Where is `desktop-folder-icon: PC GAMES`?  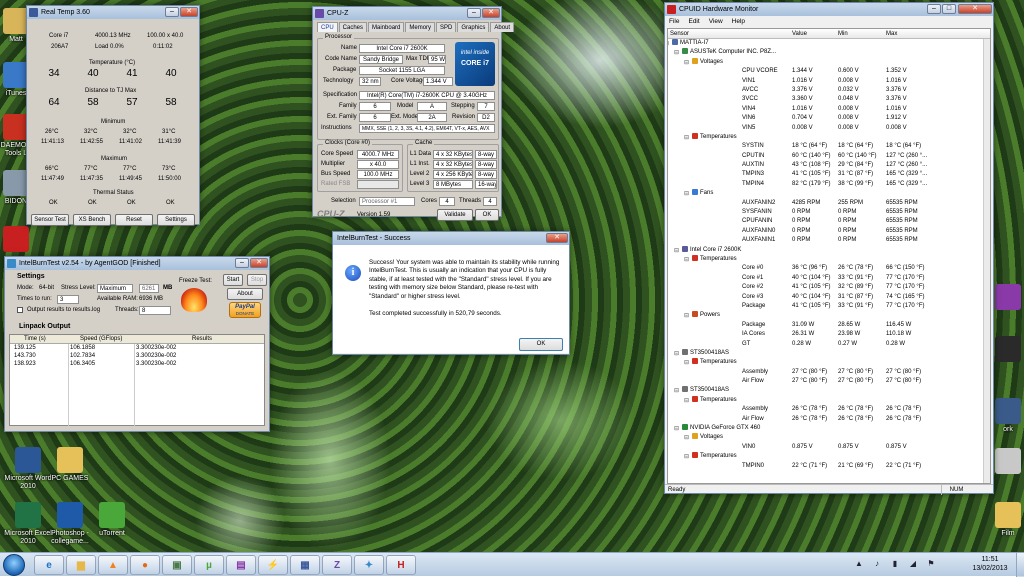 desktop-folder-icon: PC GAMES is located at coordinates (70, 465).